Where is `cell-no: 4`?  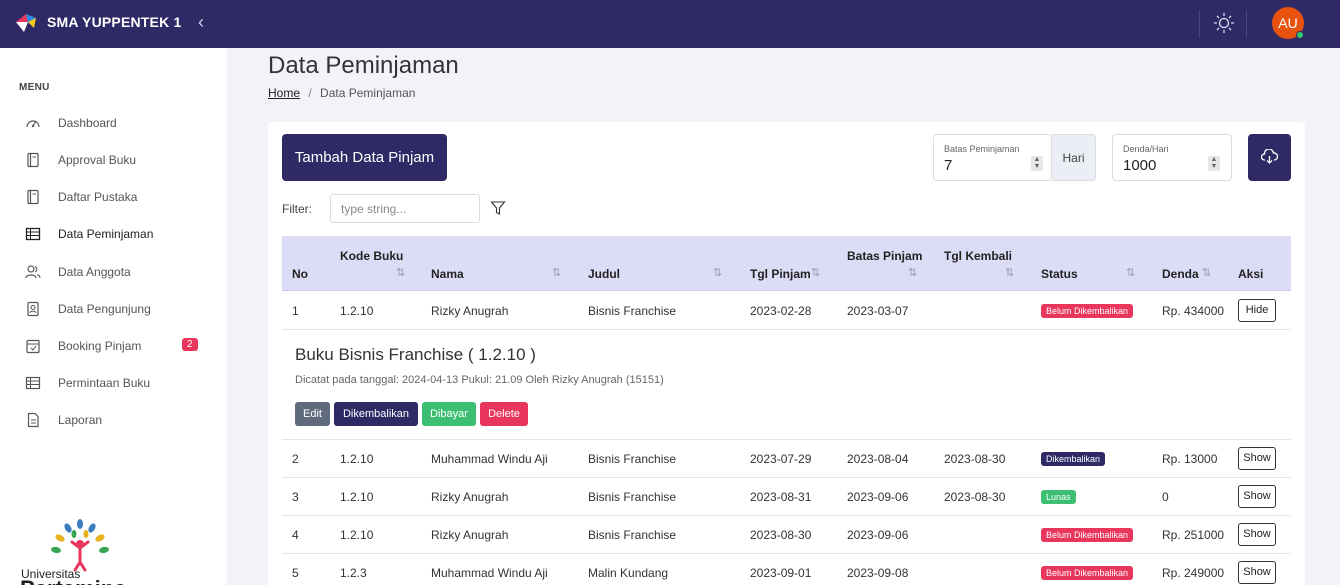
cell-no: 4 is located at coordinates (295, 535).